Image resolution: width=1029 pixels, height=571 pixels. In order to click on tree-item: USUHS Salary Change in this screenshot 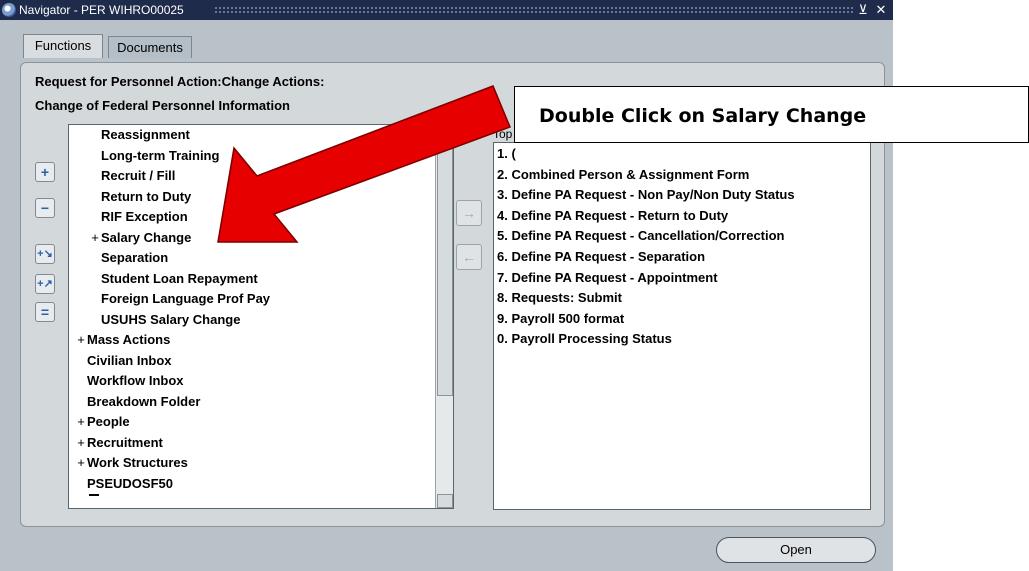, I will do `click(164, 320)`.